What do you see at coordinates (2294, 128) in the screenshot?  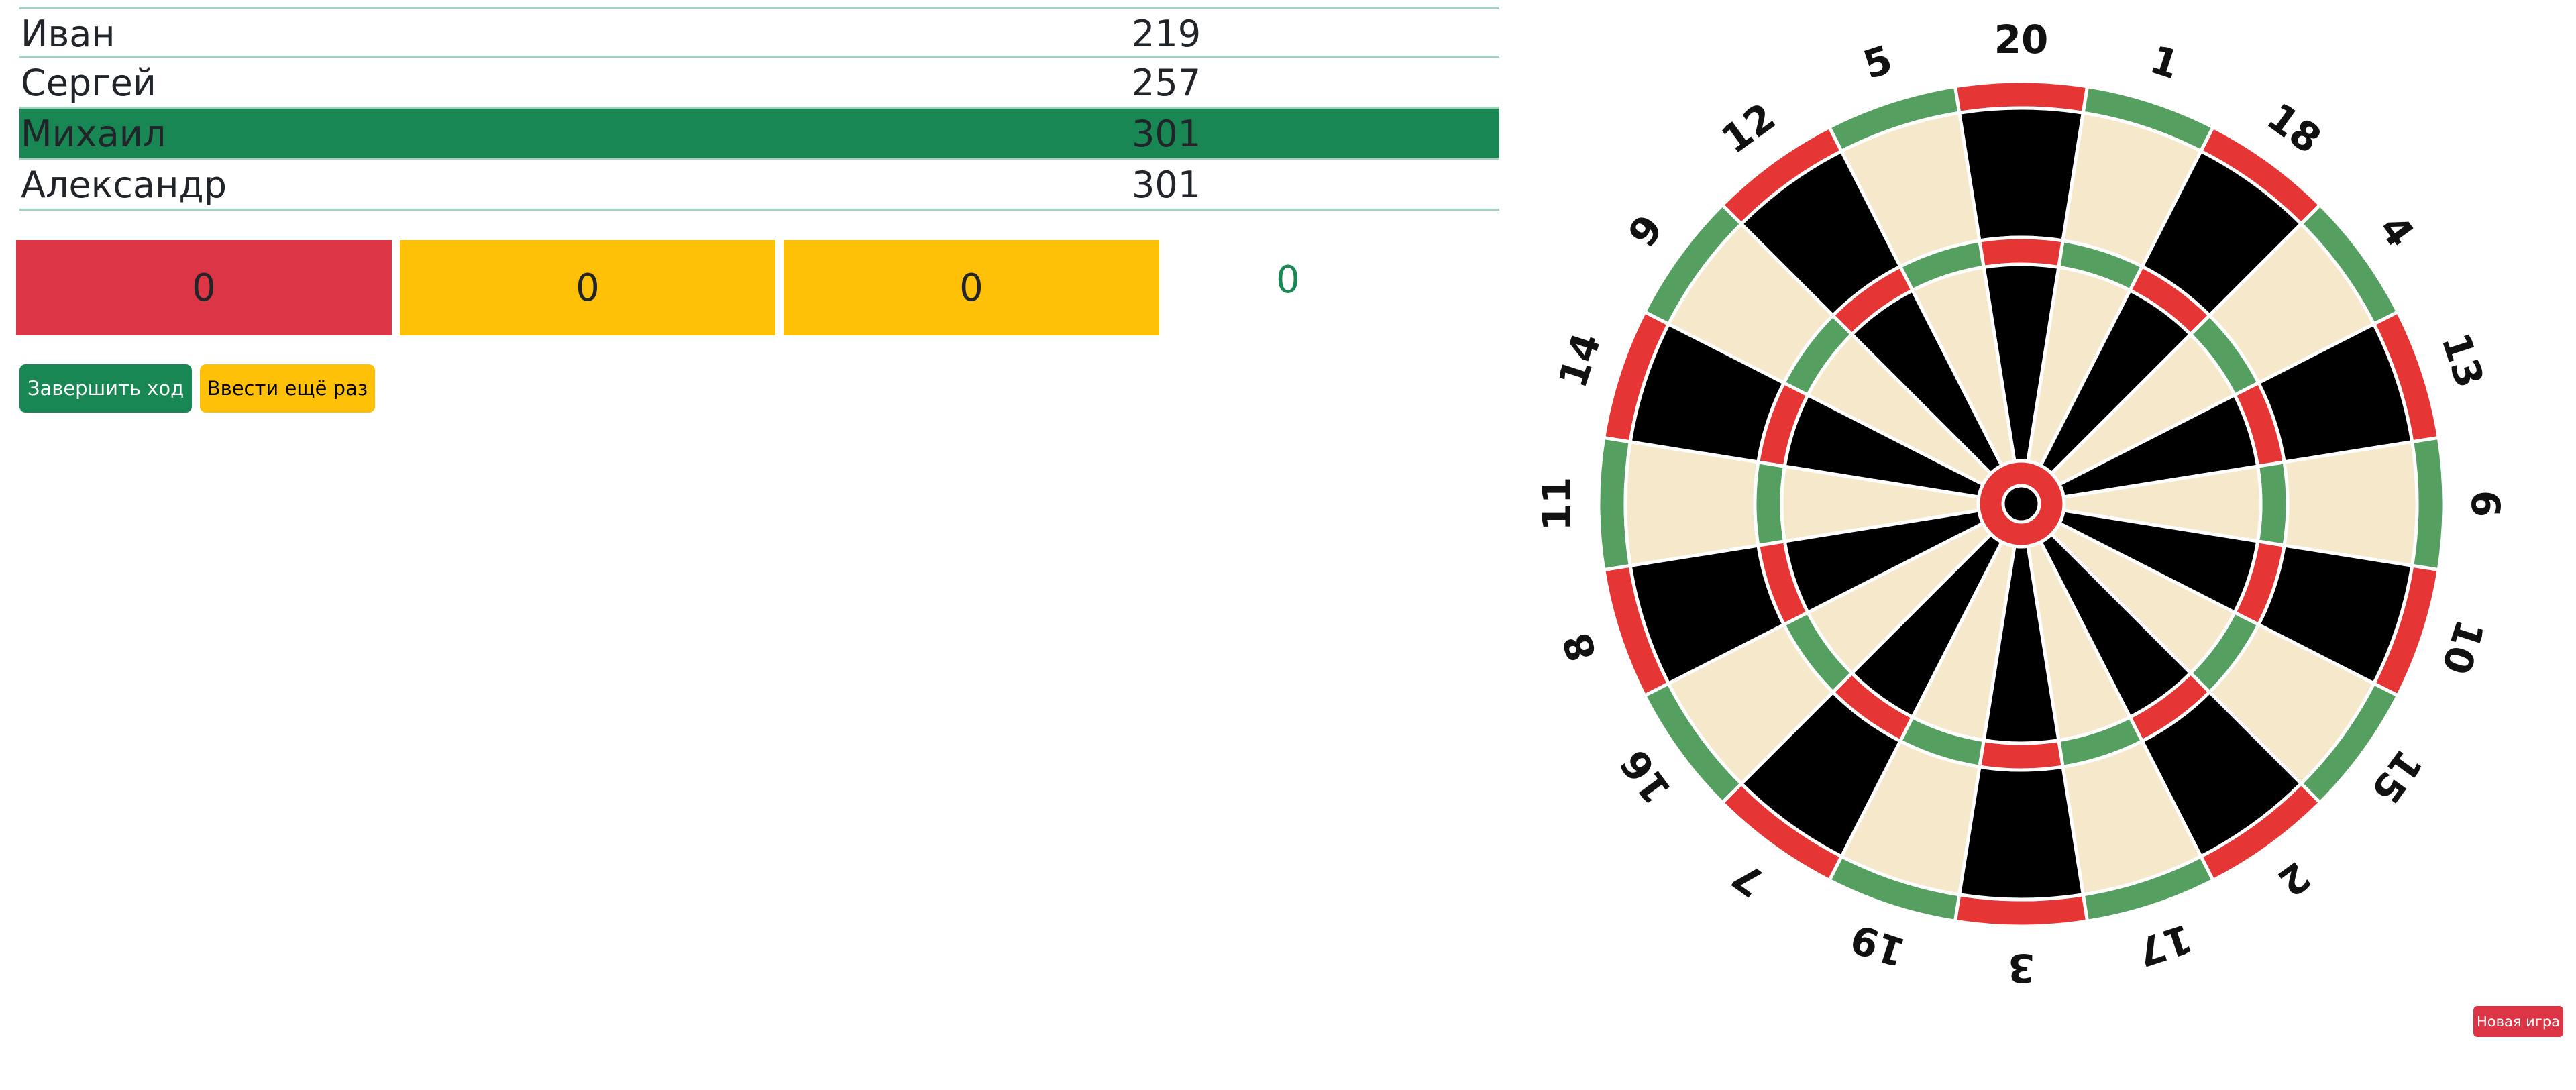 I see `board-number: 18` at bounding box center [2294, 128].